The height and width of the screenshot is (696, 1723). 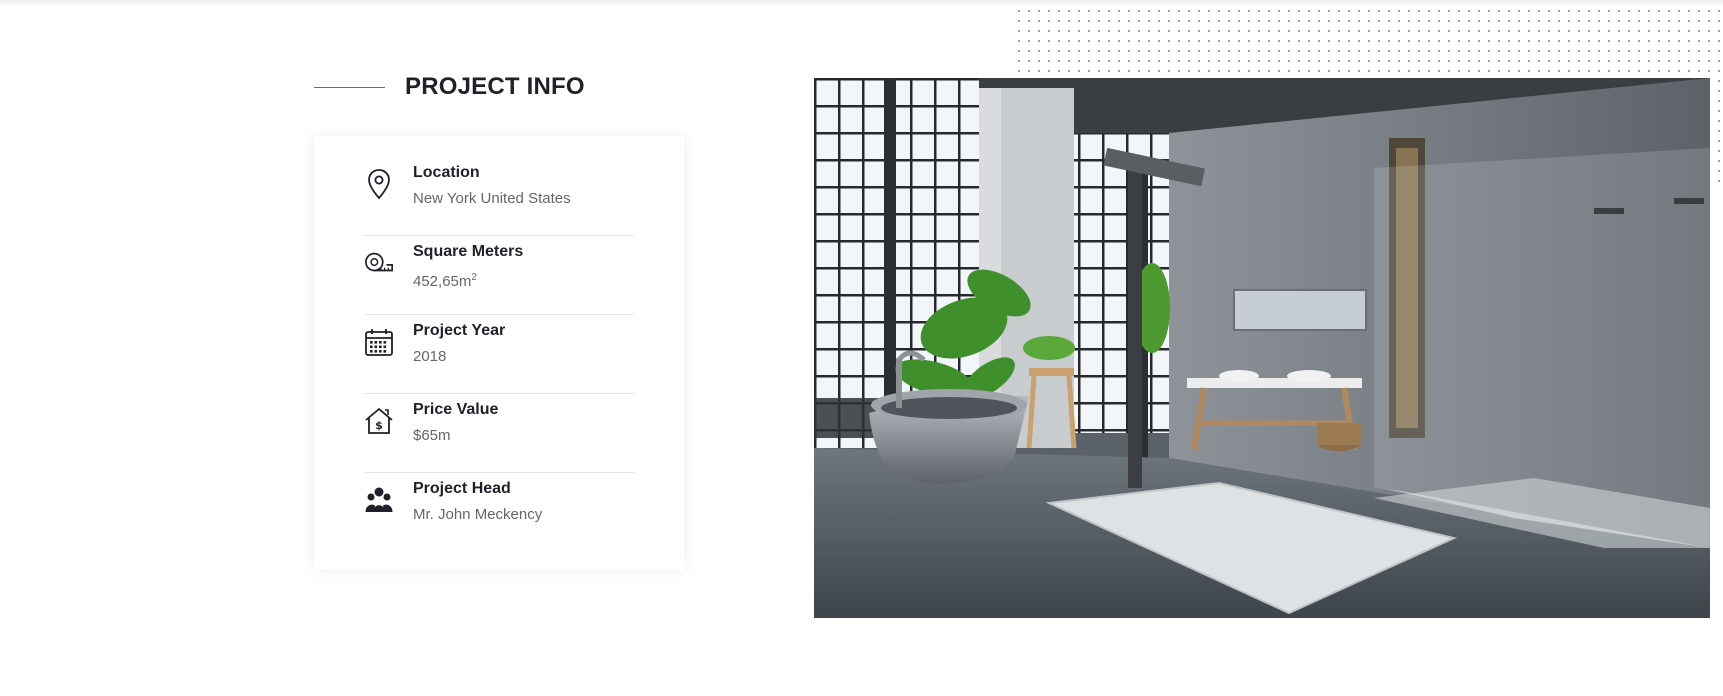 What do you see at coordinates (430, 356) in the screenshot?
I see `info-value: 2018` at bounding box center [430, 356].